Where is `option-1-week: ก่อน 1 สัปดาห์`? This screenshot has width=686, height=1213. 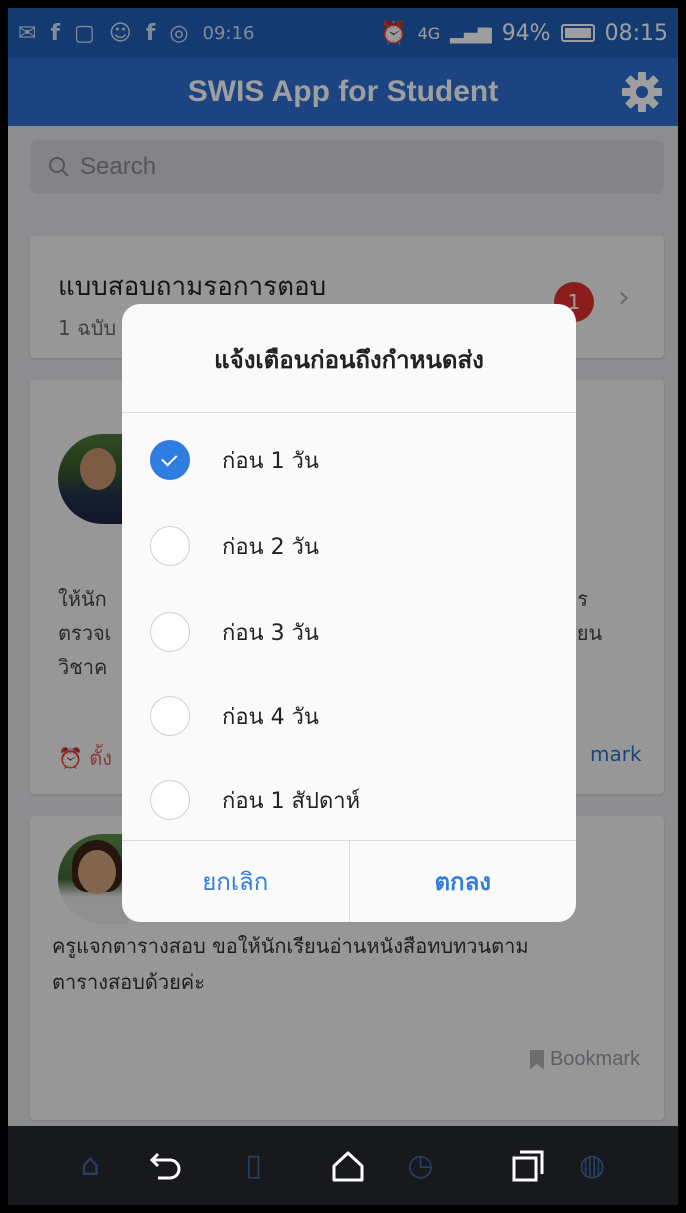 option-1-week: ก่อน 1 สัปดาห์ is located at coordinates (349, 800).